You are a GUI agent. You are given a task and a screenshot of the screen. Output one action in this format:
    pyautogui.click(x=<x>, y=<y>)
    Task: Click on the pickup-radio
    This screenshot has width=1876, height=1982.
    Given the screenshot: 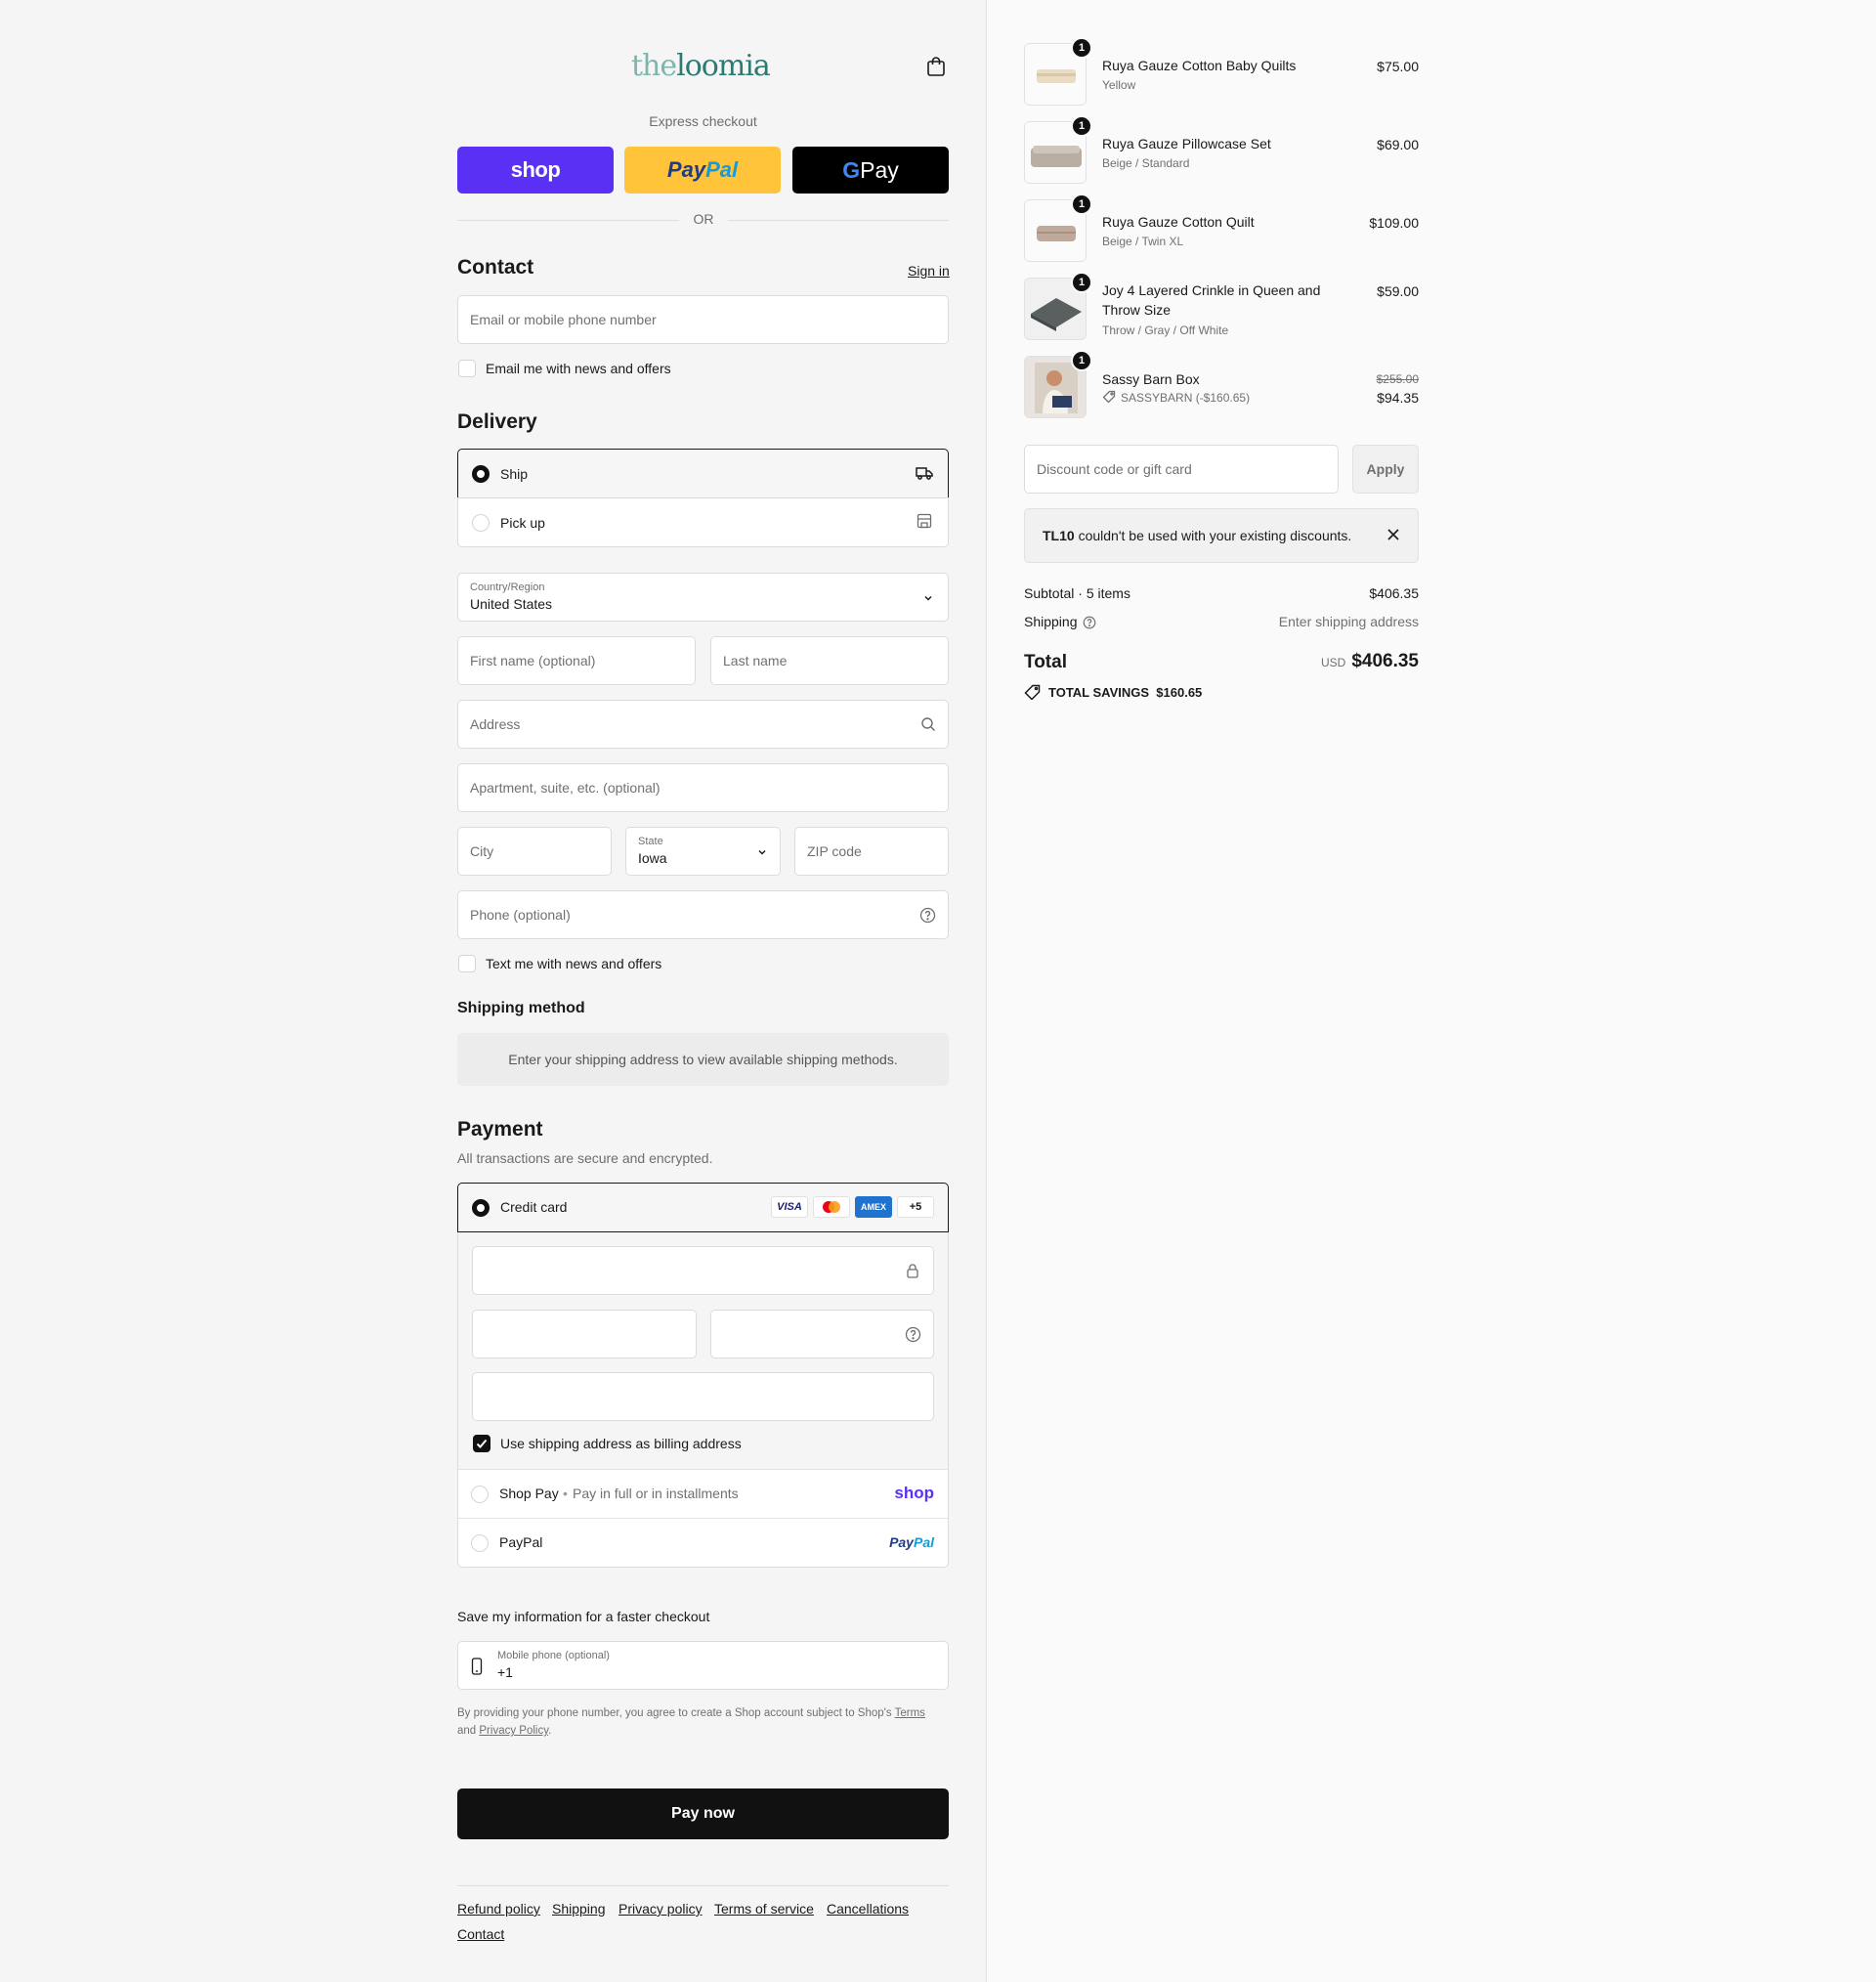 What is the action you would take?
    pyautogui.click(x=481, y=523)
    